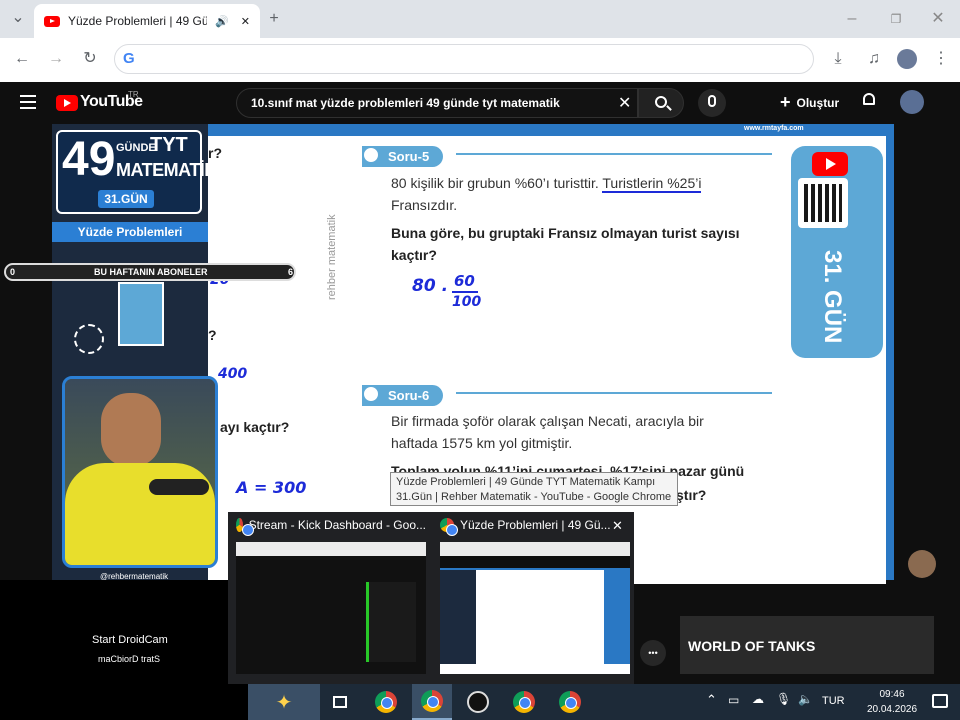 Image resolution: width=960 pixels, height=720 pixels. What do you see at coordinates (332, 257) in the screenshot?
I see `rehber-watermark: rehber matematik` at bounding box center [332, 257].